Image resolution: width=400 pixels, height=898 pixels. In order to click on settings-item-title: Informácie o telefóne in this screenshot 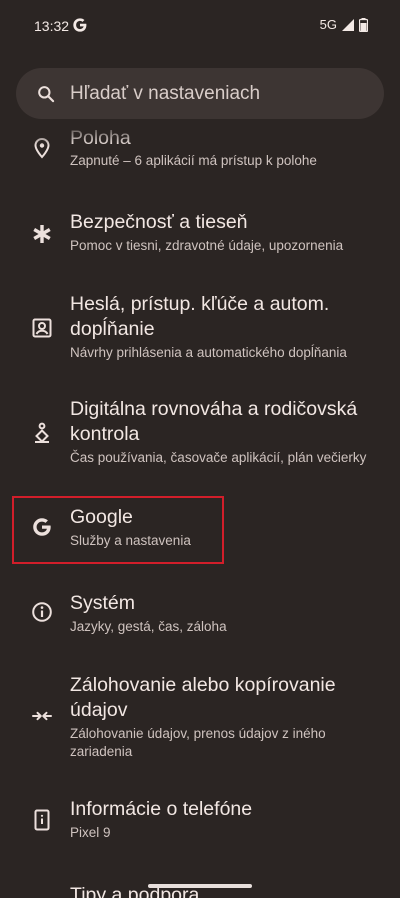, I will do `click(161, 809)`.